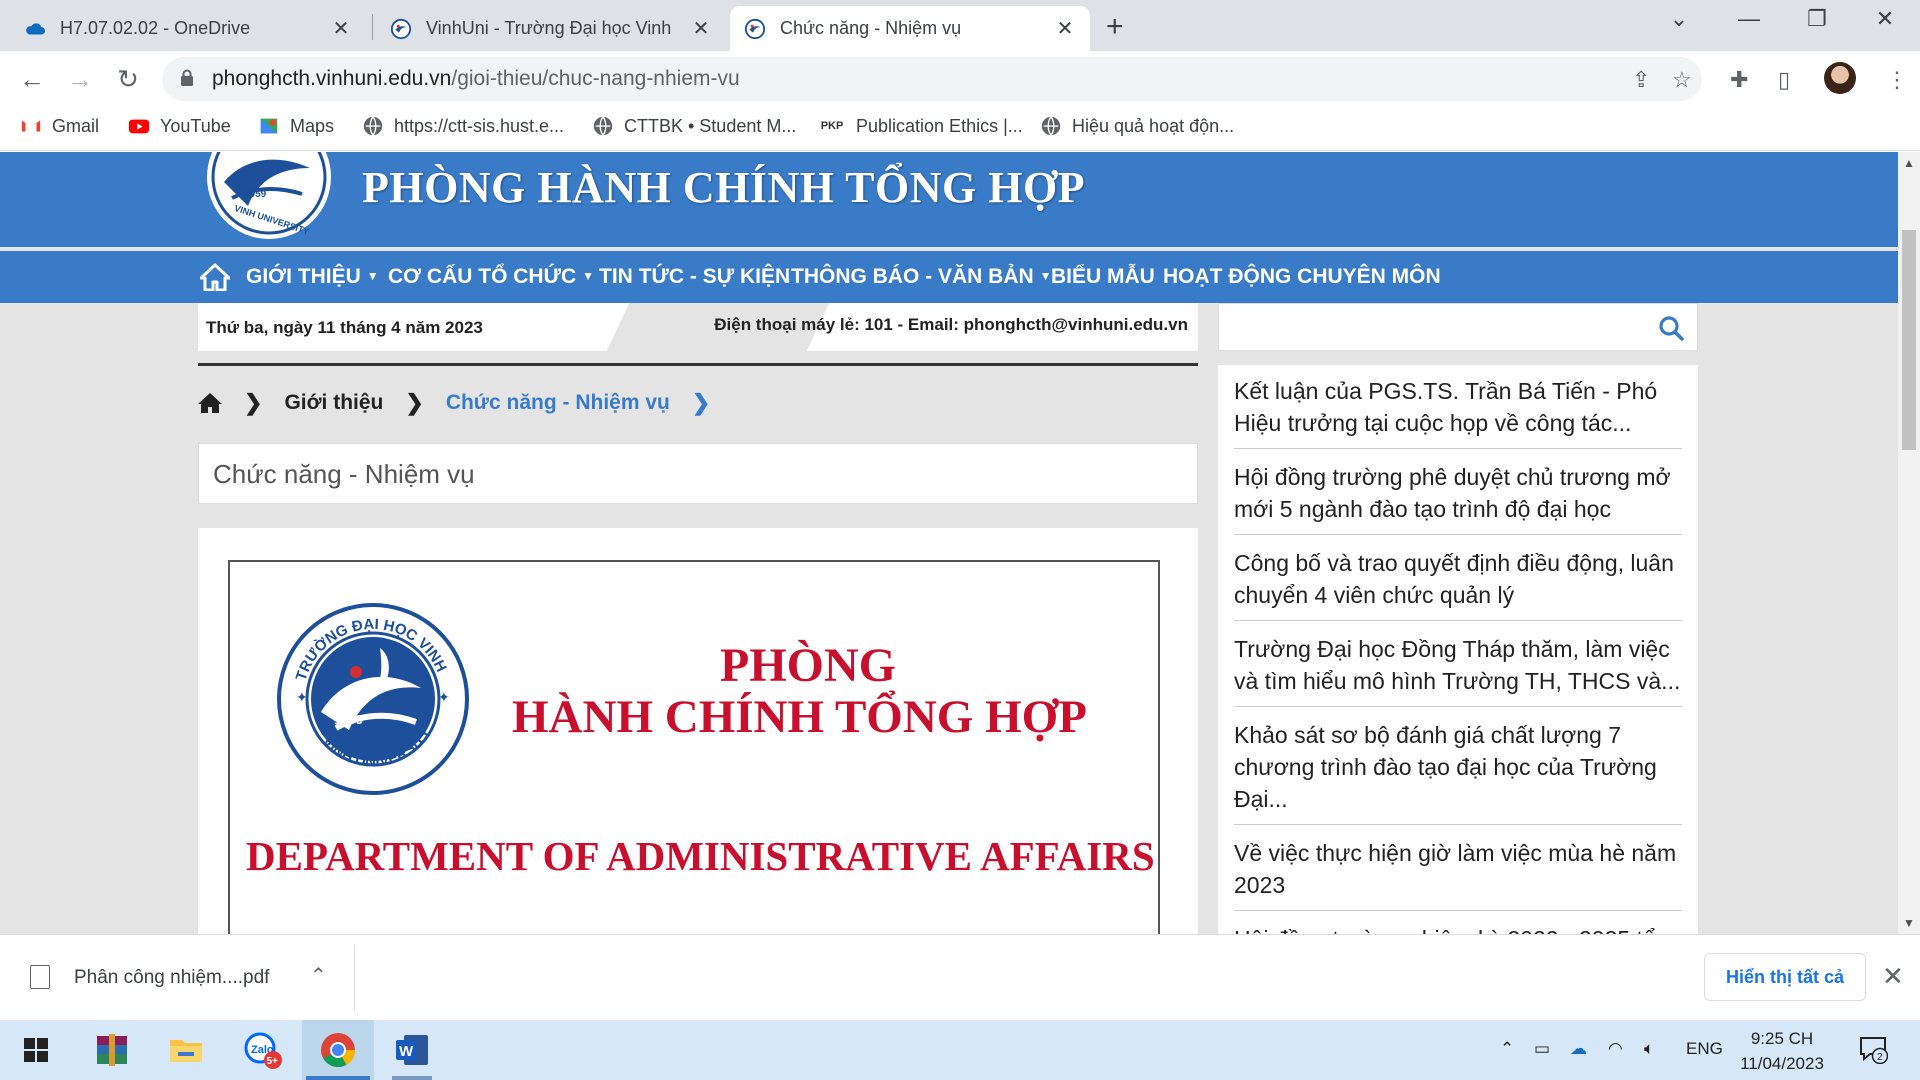  Describe the element at coordinates (1909, 163) in the screenshot. I see `scroll-up-arrow-icon: ▲` at that location.